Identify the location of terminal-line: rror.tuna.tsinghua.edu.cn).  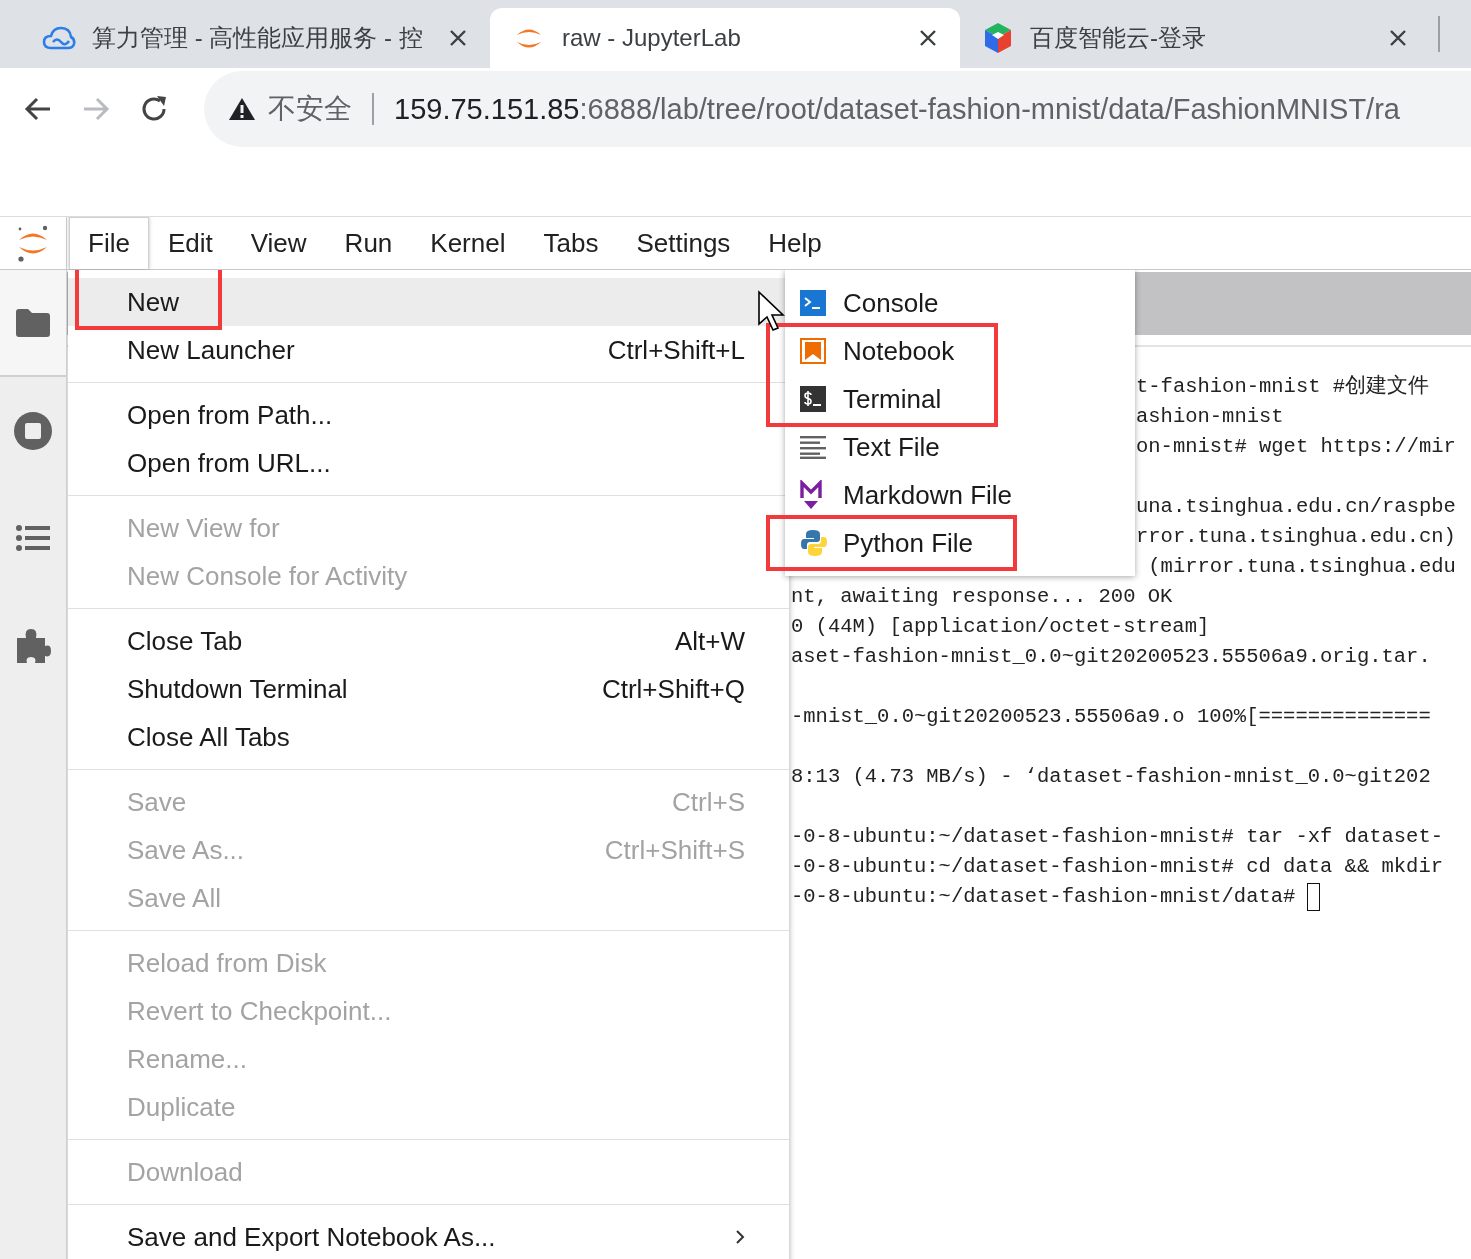
(1296, 536).